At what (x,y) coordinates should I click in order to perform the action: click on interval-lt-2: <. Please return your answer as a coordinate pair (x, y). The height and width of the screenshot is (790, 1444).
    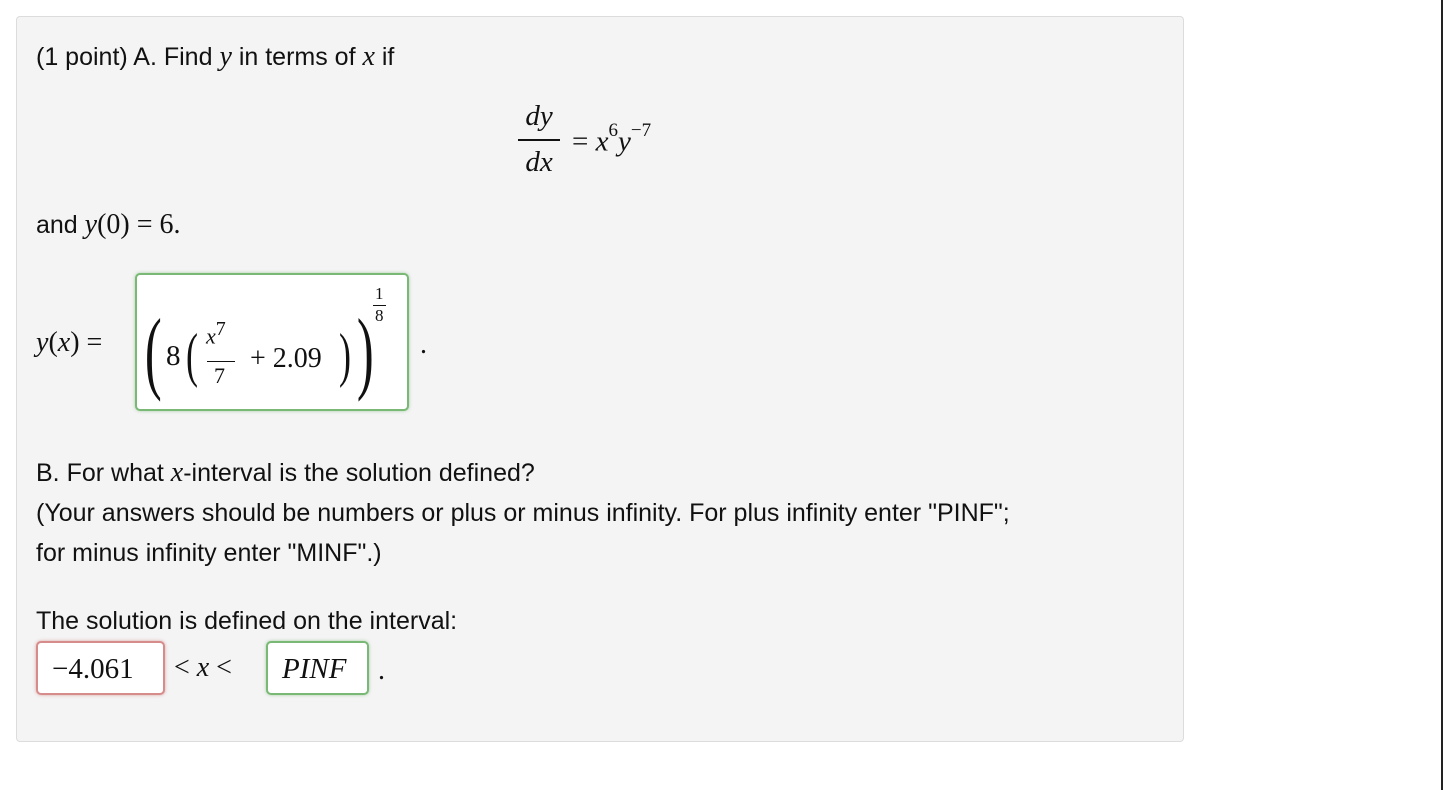
    Looking at the image, I should click on (224, 667).